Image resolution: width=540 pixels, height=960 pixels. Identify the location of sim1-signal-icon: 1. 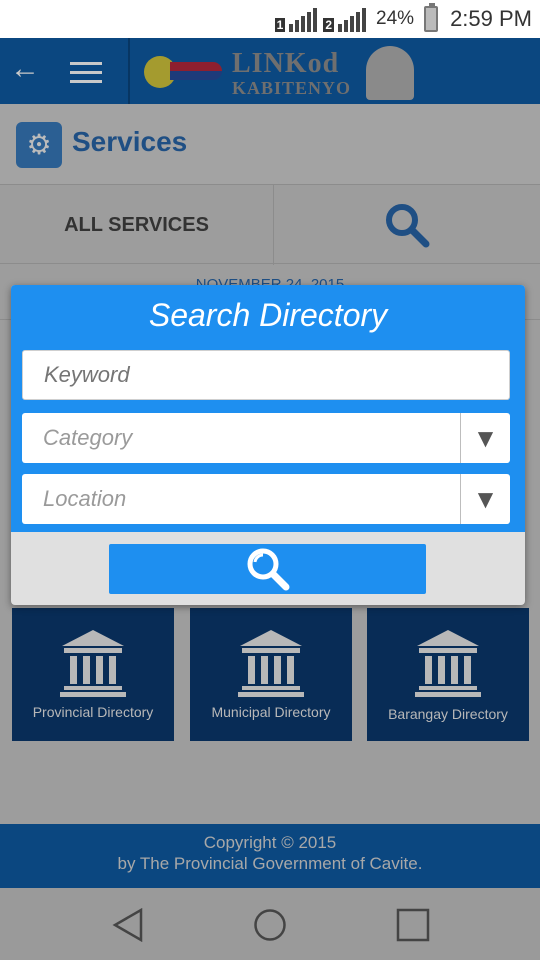
(296, 19).